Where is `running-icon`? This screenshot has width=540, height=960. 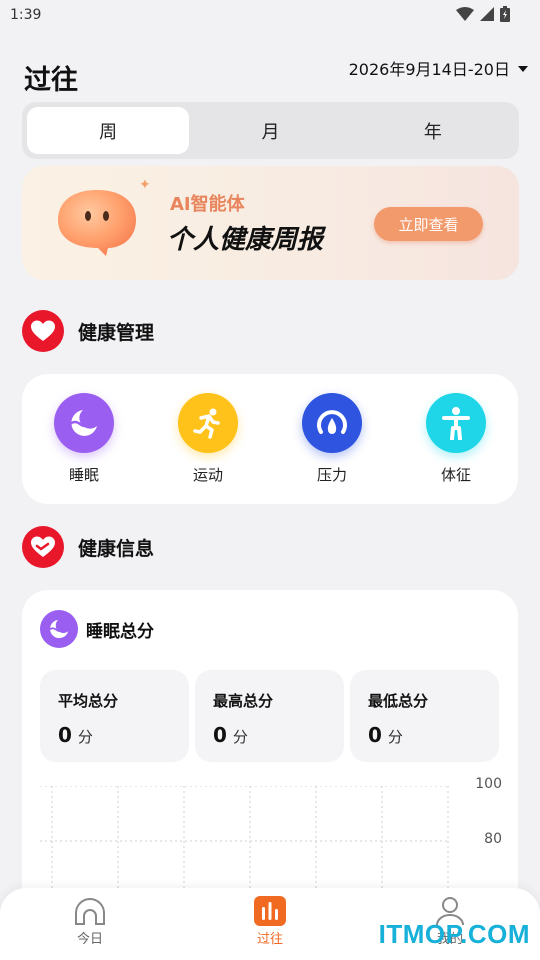 running-icon is located at coordinates (208, 423).